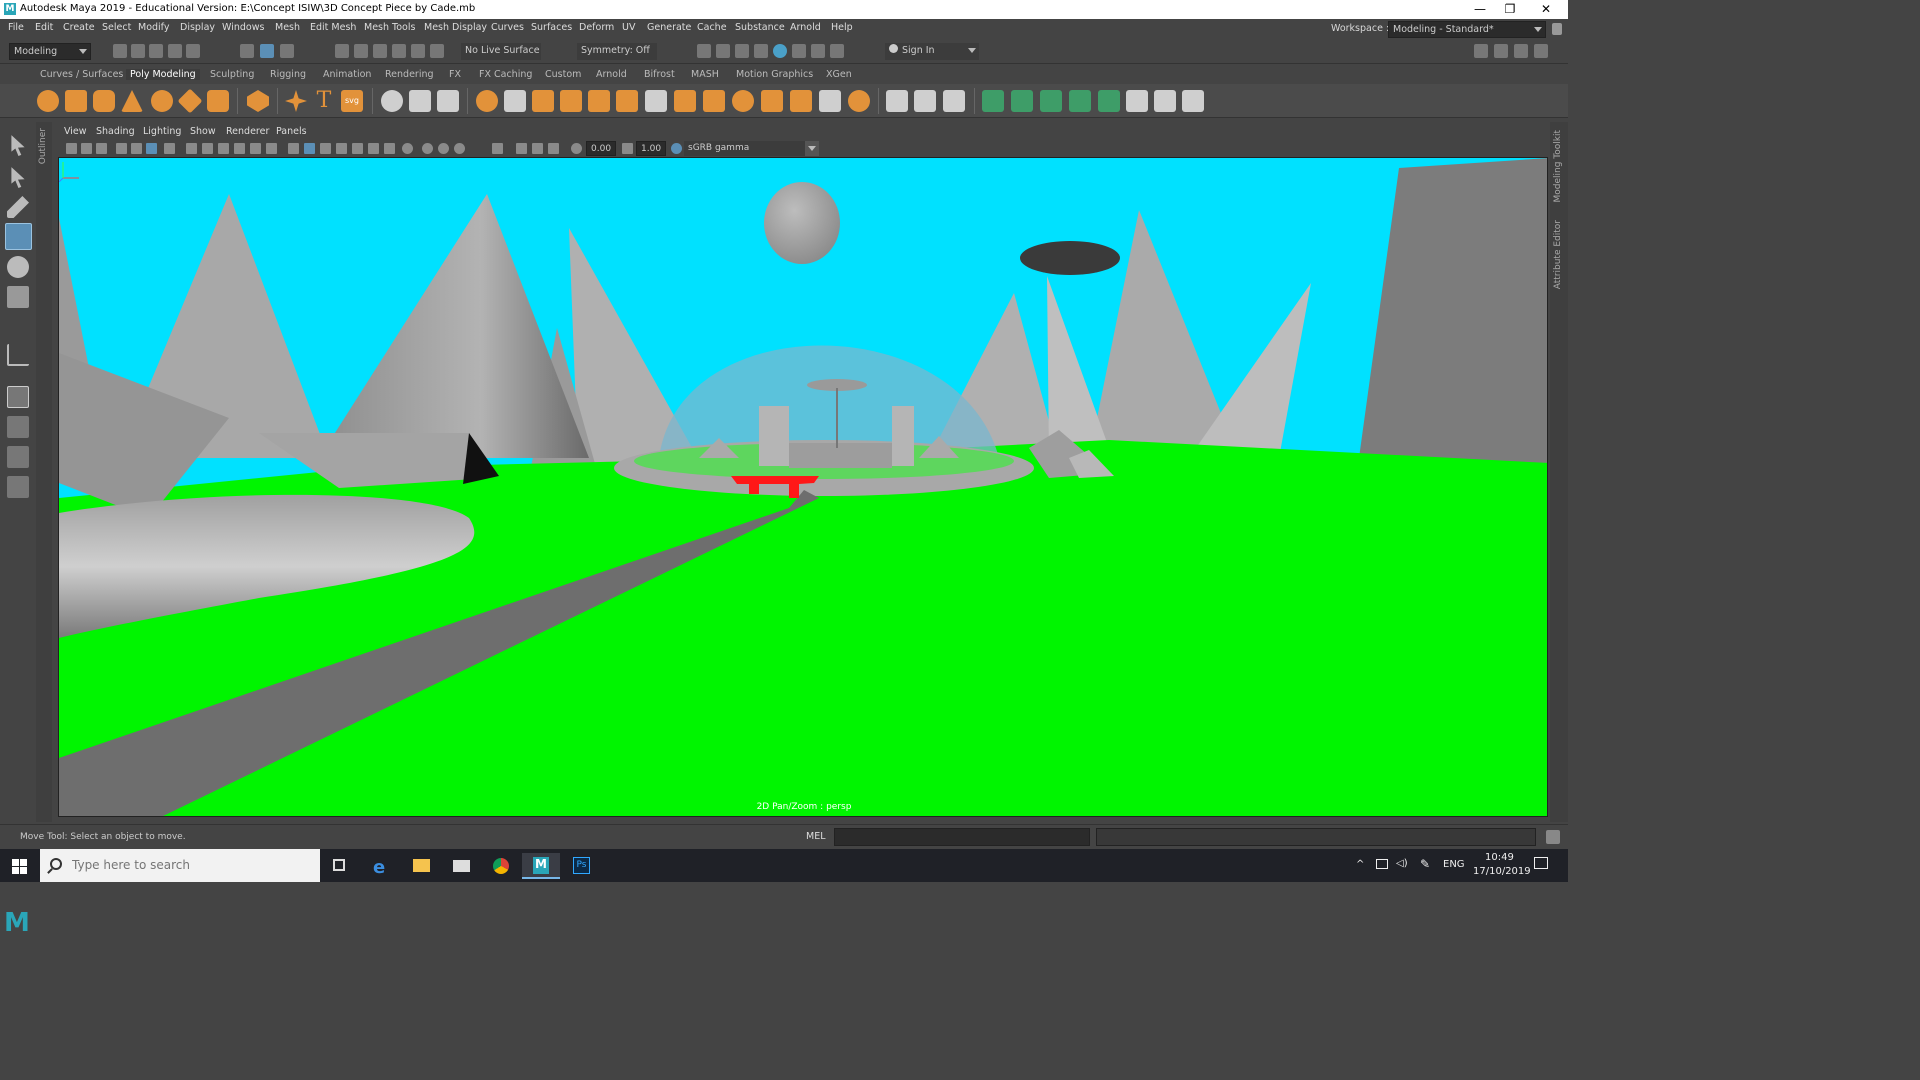  Describe the element at coordinates (333, 27) in the screenshot. I see `menu-edit-mesh: Edit Mesh` at that location.